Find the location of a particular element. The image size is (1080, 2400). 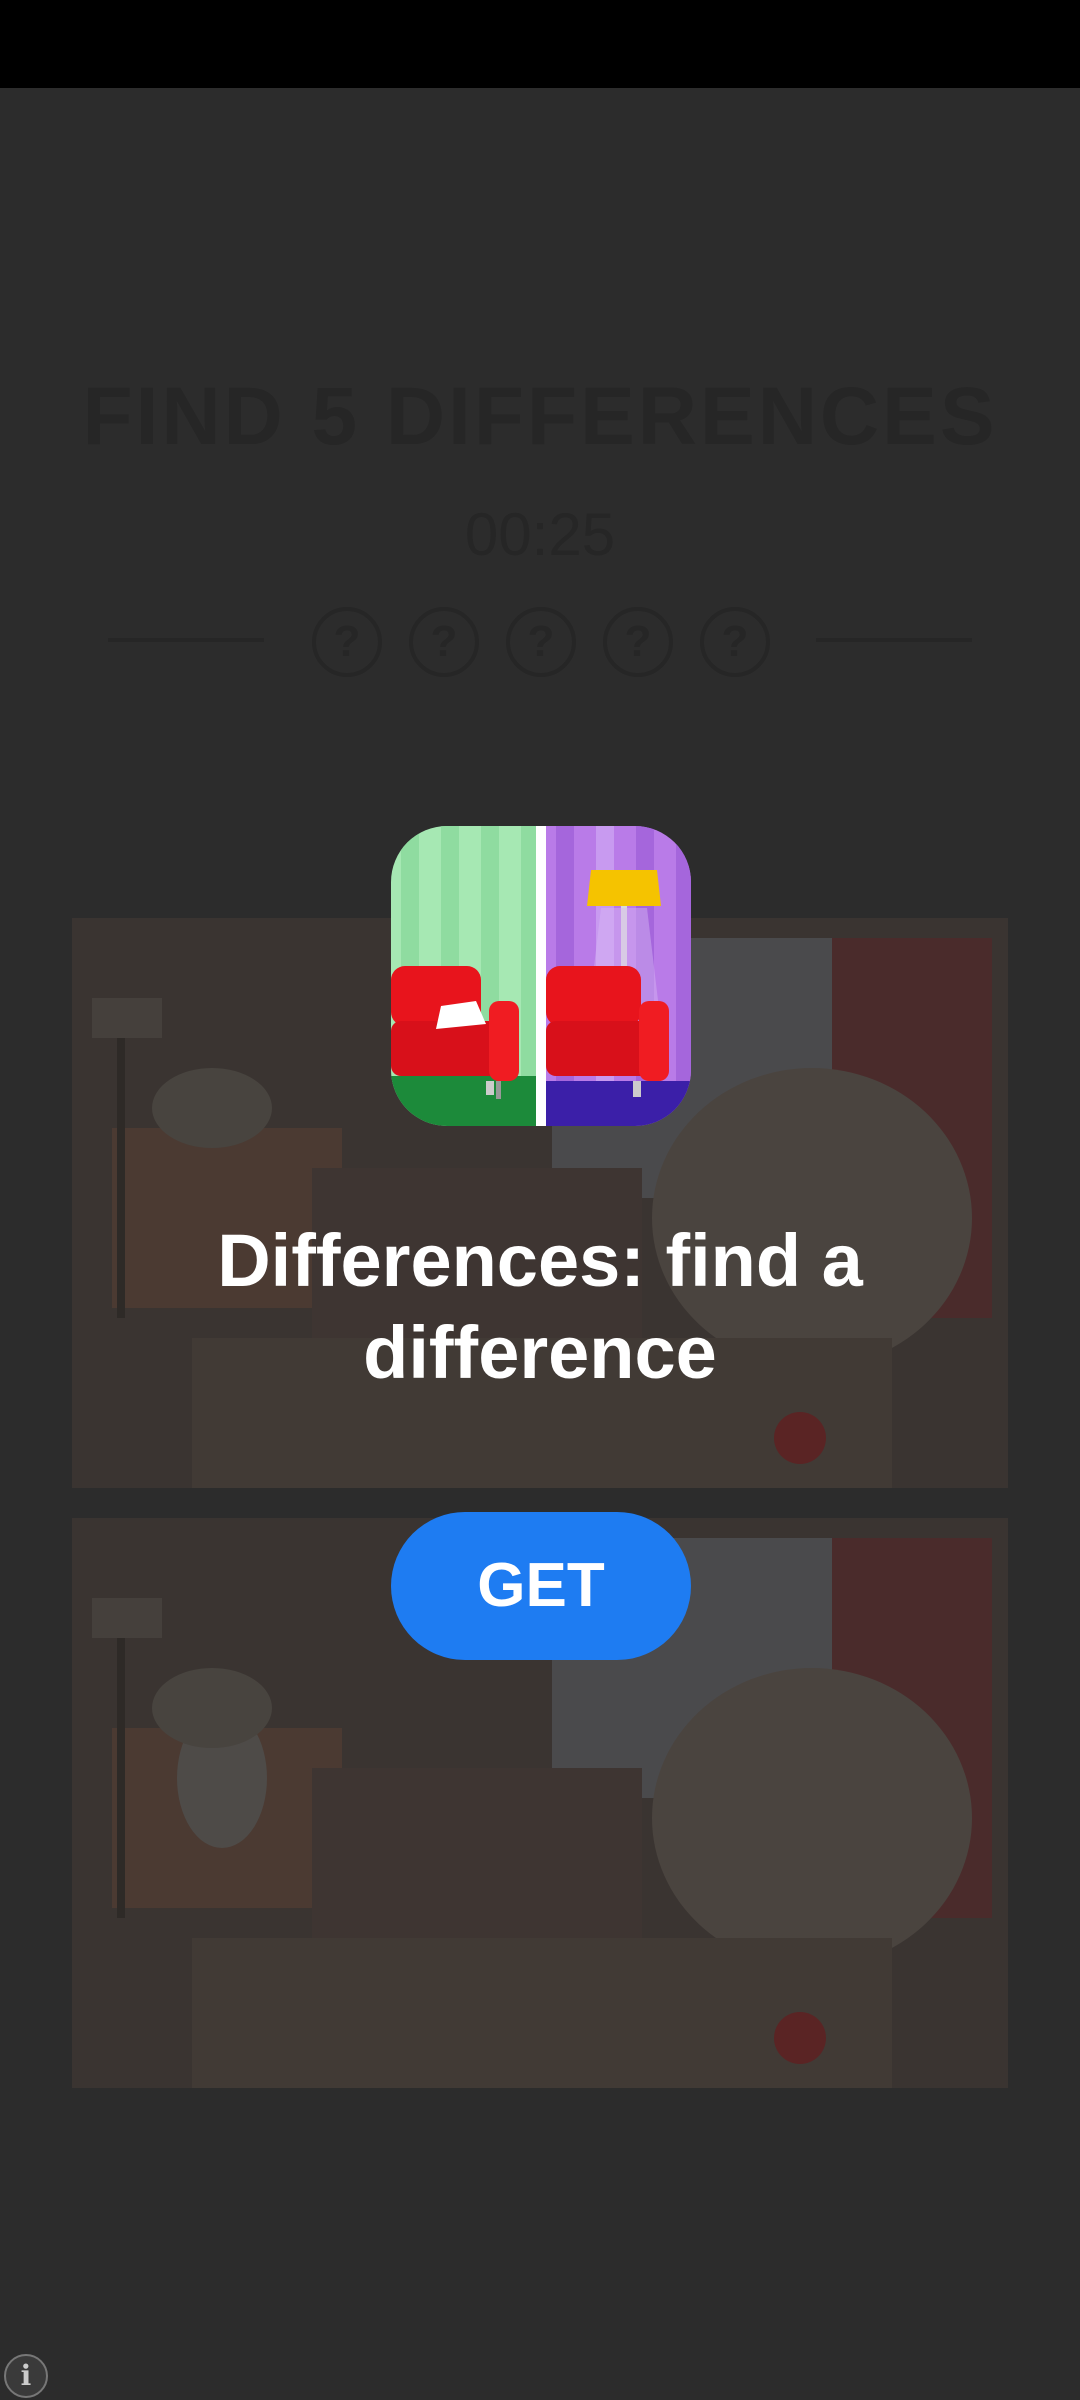

get-button: GET is located at coordinates (541, 1586).